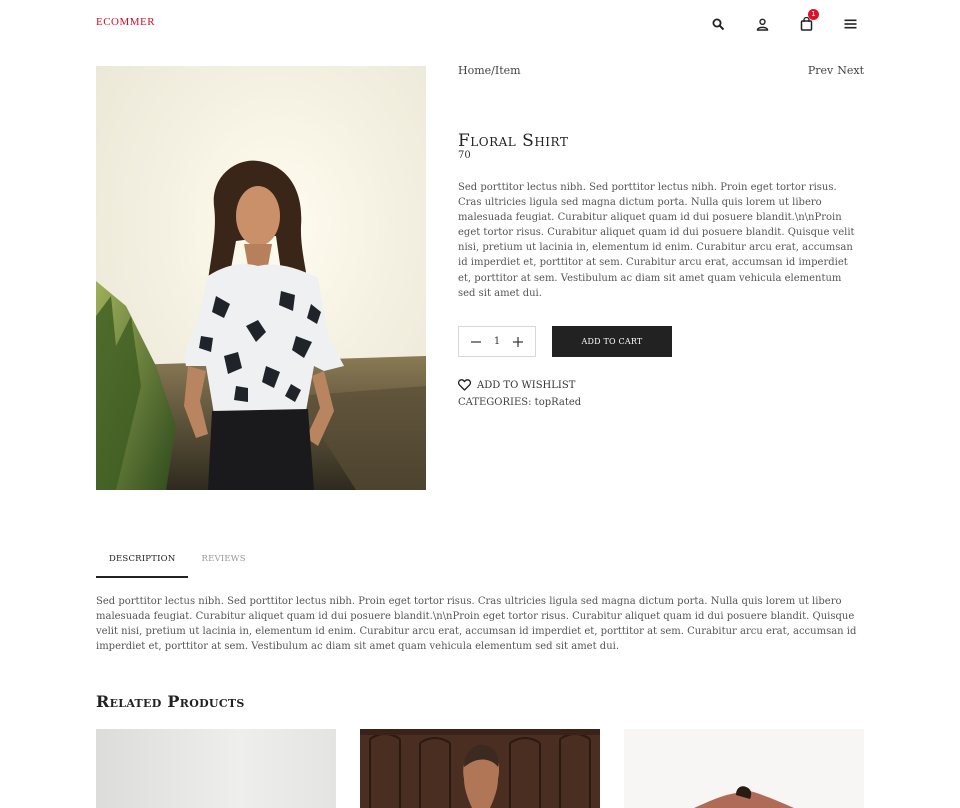 Image resolution: width=960 pixels, height=808 pixels. I want to click on site-header: ECOMMER 1, so click(480, 24).